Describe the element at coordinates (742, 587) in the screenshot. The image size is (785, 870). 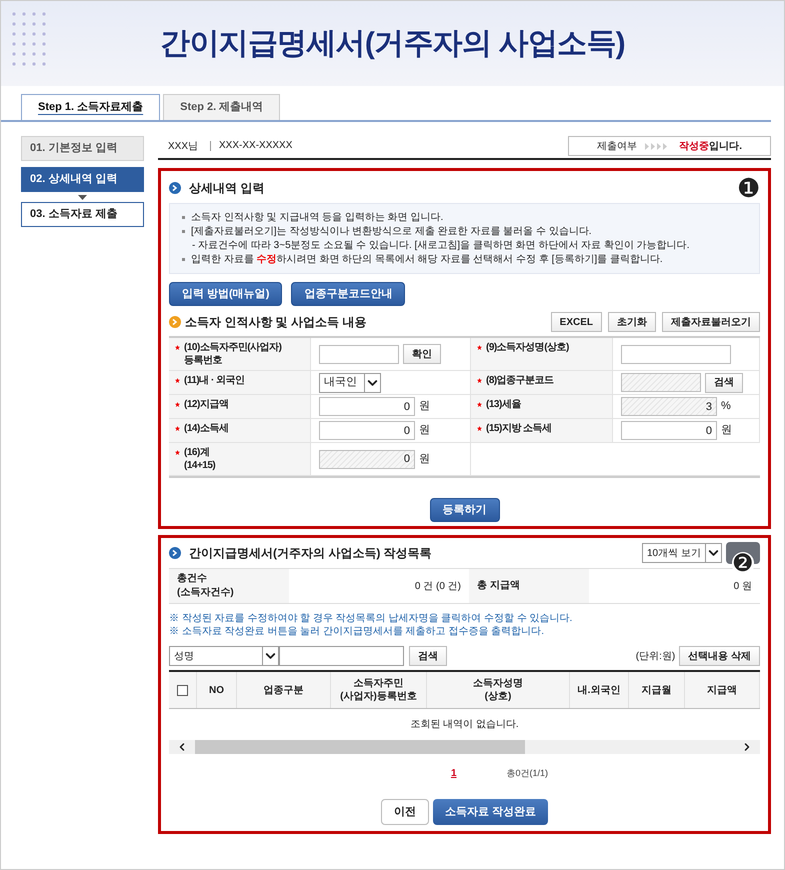
I see `summary-value: 0 원` at that location.